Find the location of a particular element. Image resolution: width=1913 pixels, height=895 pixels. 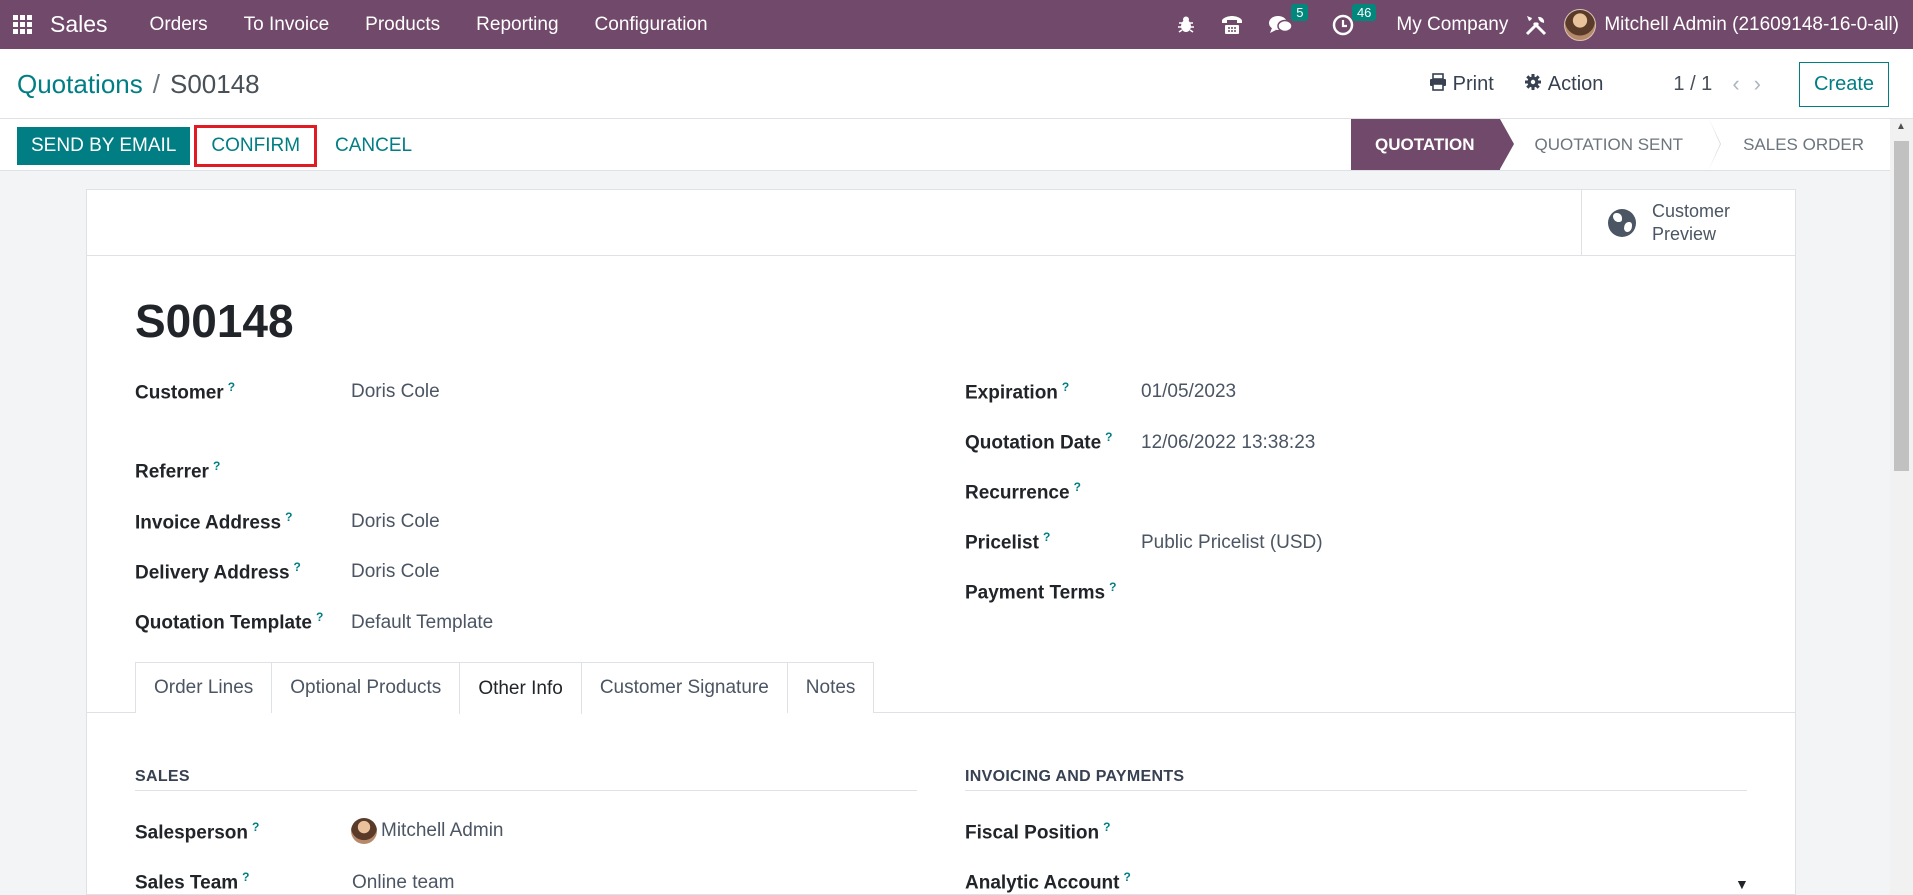

chevron-down-icon: ▼ is located at coordinates (1742, 884).